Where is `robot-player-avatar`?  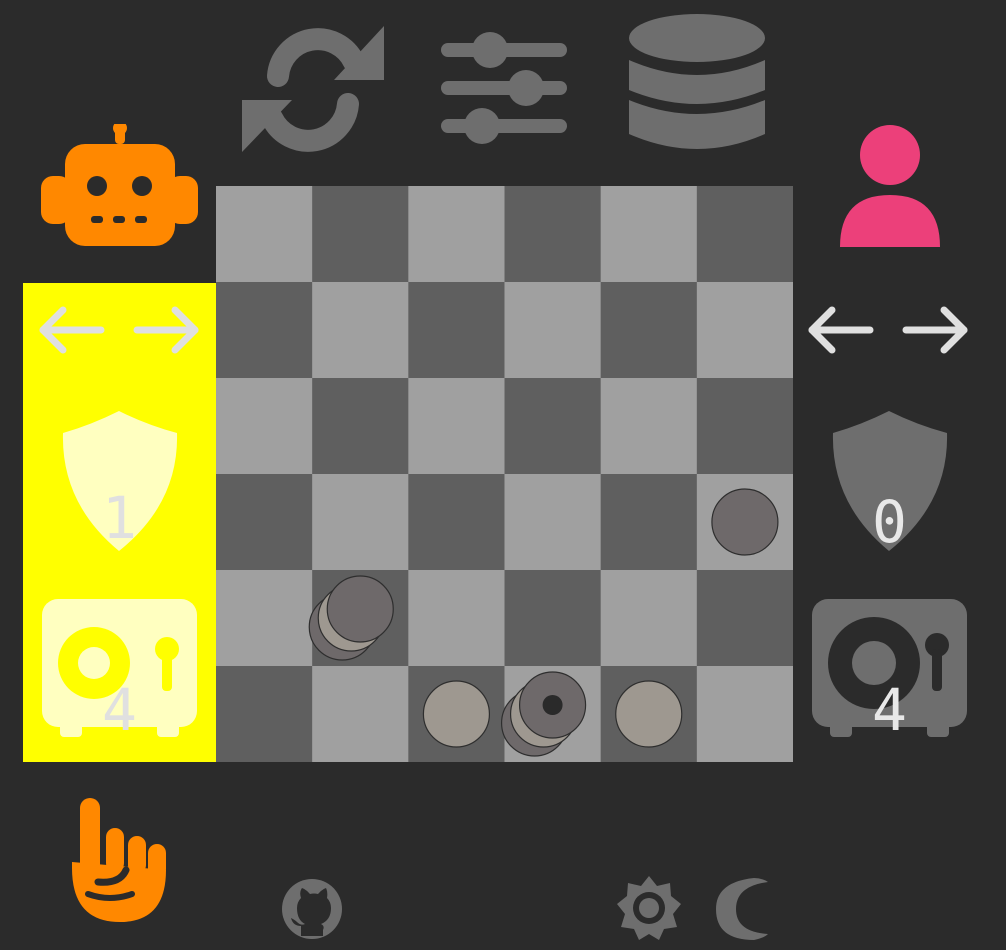 robot-player-avatar is located at coordinates (119, 186).